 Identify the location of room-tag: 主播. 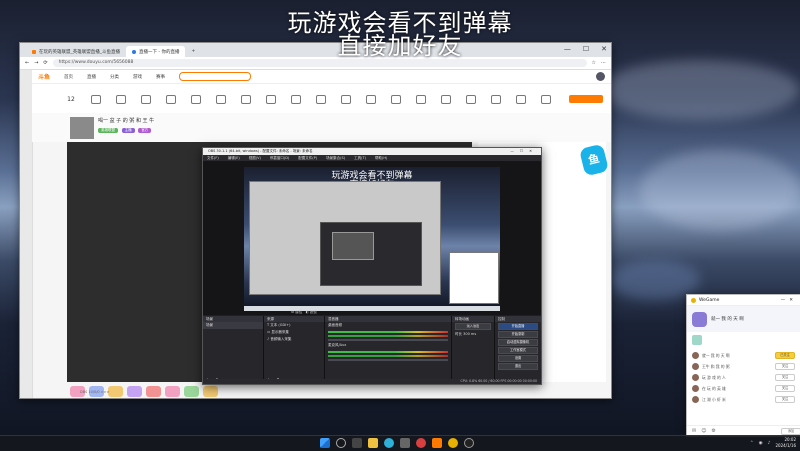
(128, 130).